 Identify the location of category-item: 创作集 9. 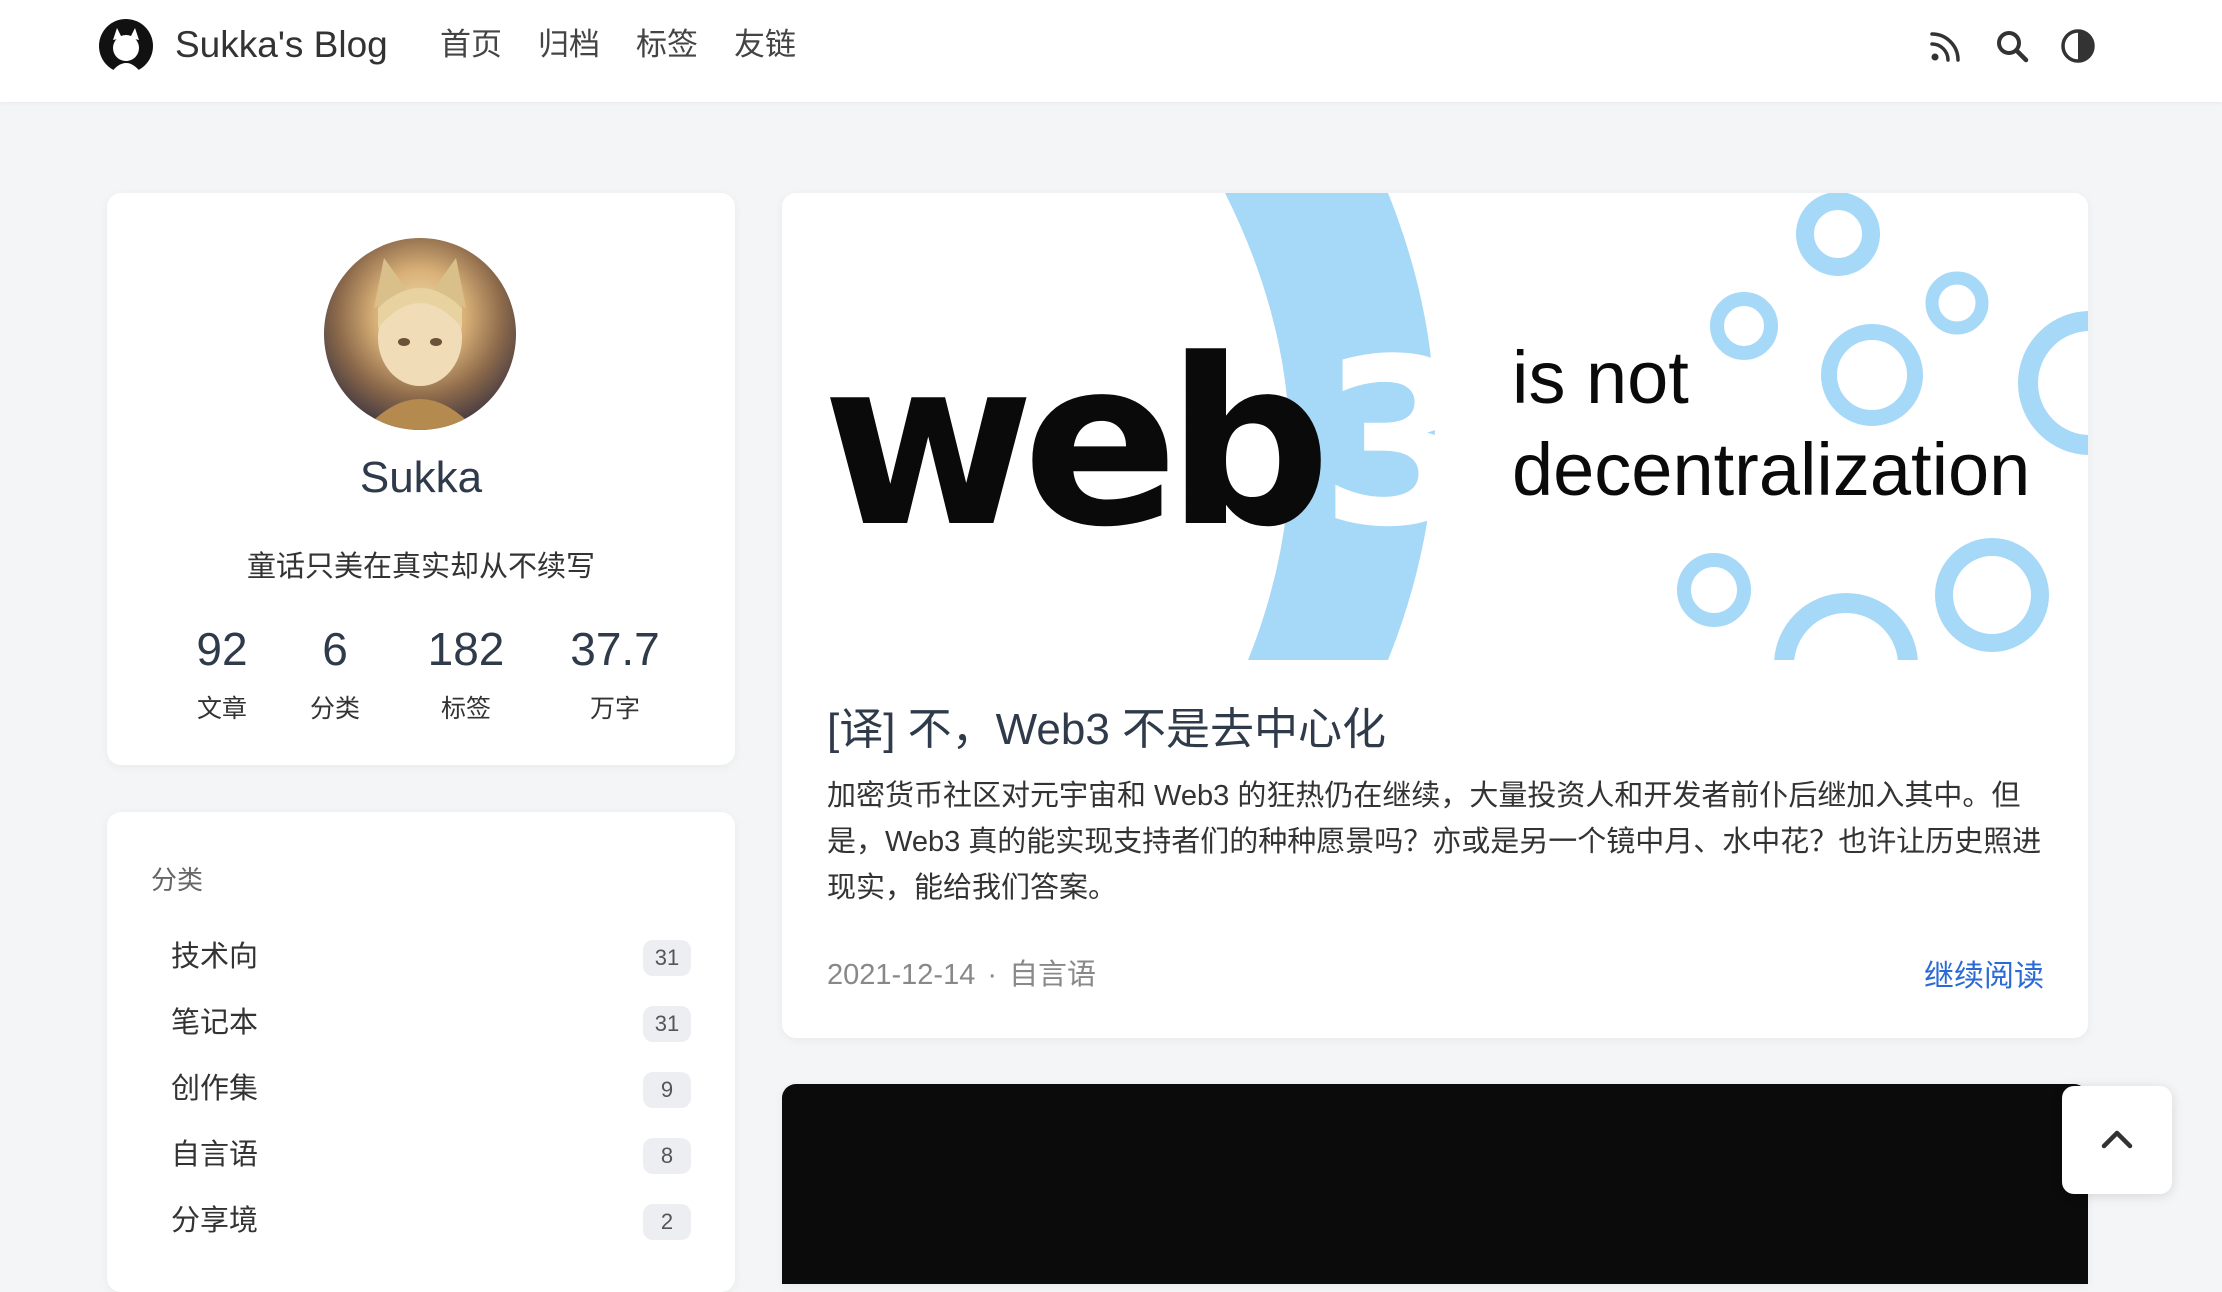
(431, 1089).